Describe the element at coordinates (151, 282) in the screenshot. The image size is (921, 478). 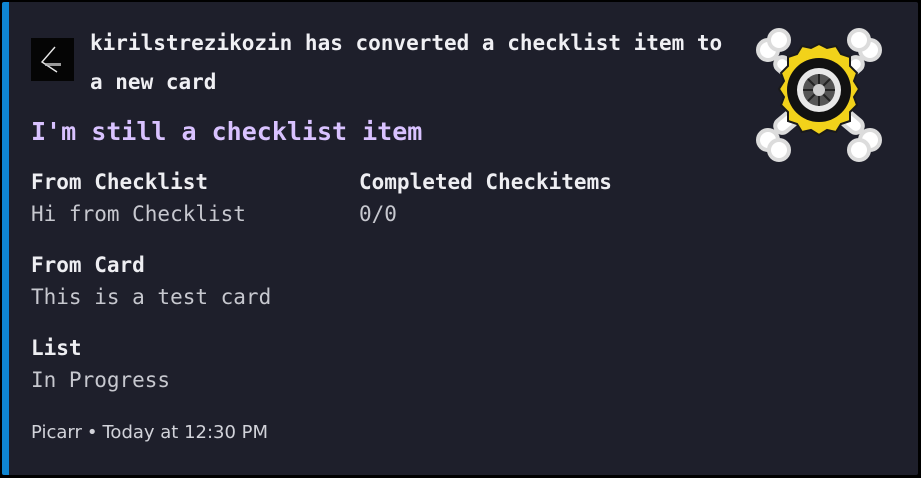
I see `field-from-card: From Card This is a test card` at that location.